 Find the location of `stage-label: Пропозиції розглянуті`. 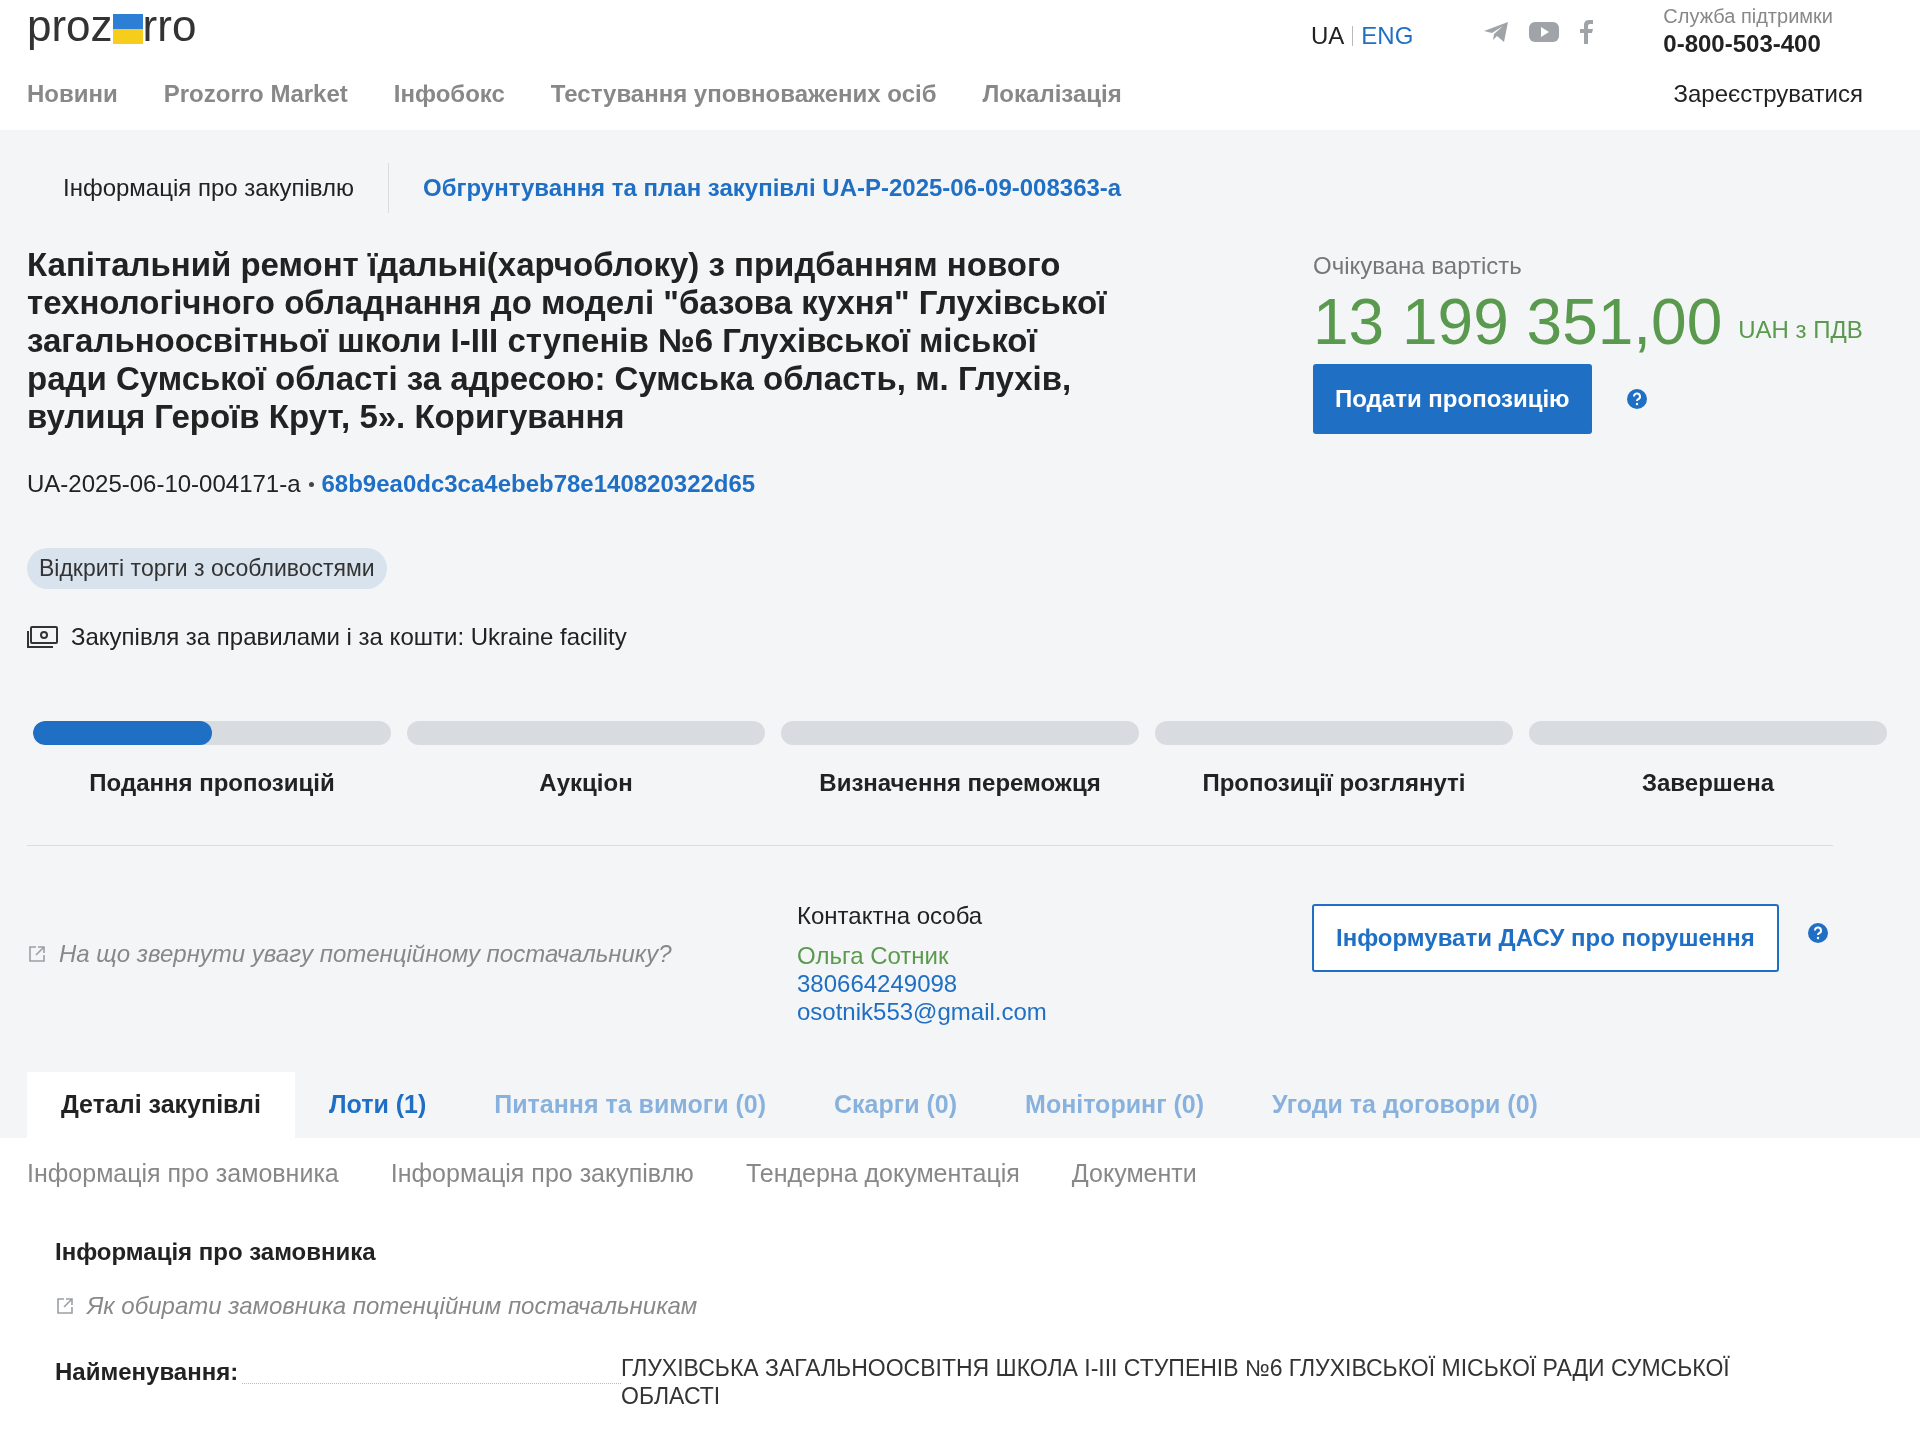

stage-label: Пропозиції розглянуті is located at coordinates (1334, 782).